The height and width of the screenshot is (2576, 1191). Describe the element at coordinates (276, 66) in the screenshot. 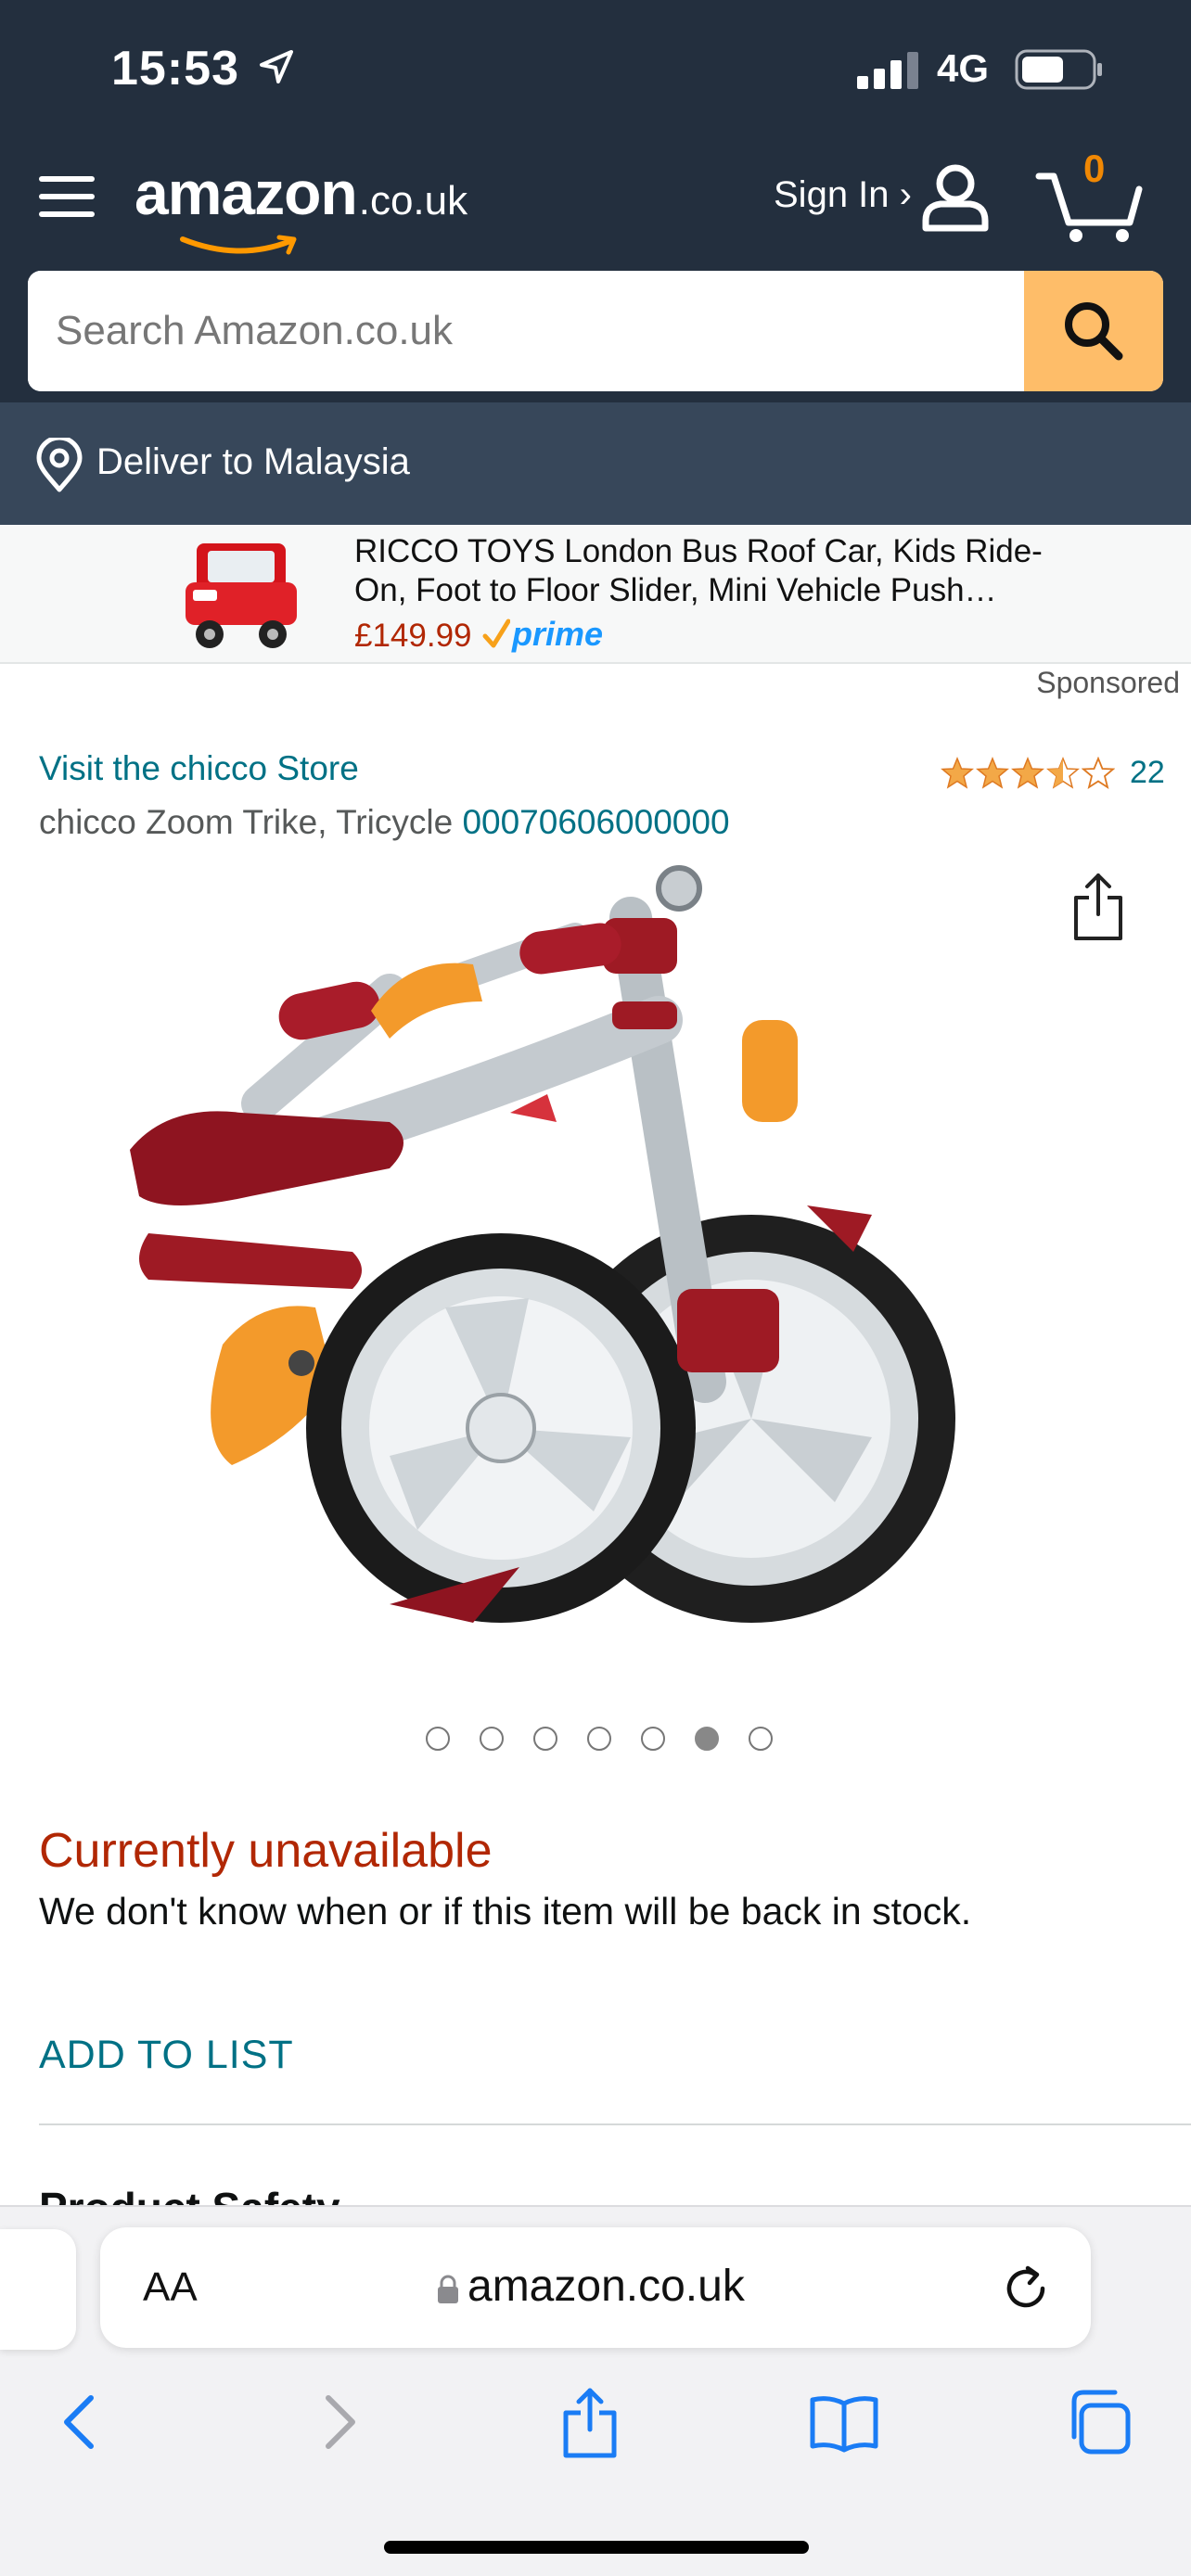

I see `location-arrow-icon` at that location.